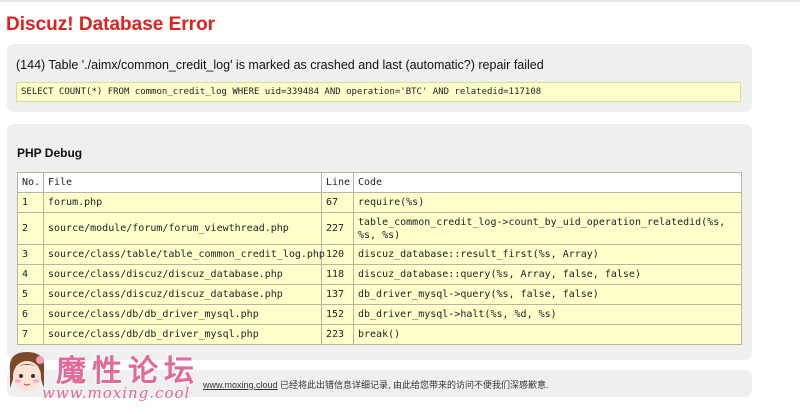 This screenshot has width=800, height=410. Describe the element at coordinates (337, 202) in the screenshot. I see `row-line: 67` at that location.